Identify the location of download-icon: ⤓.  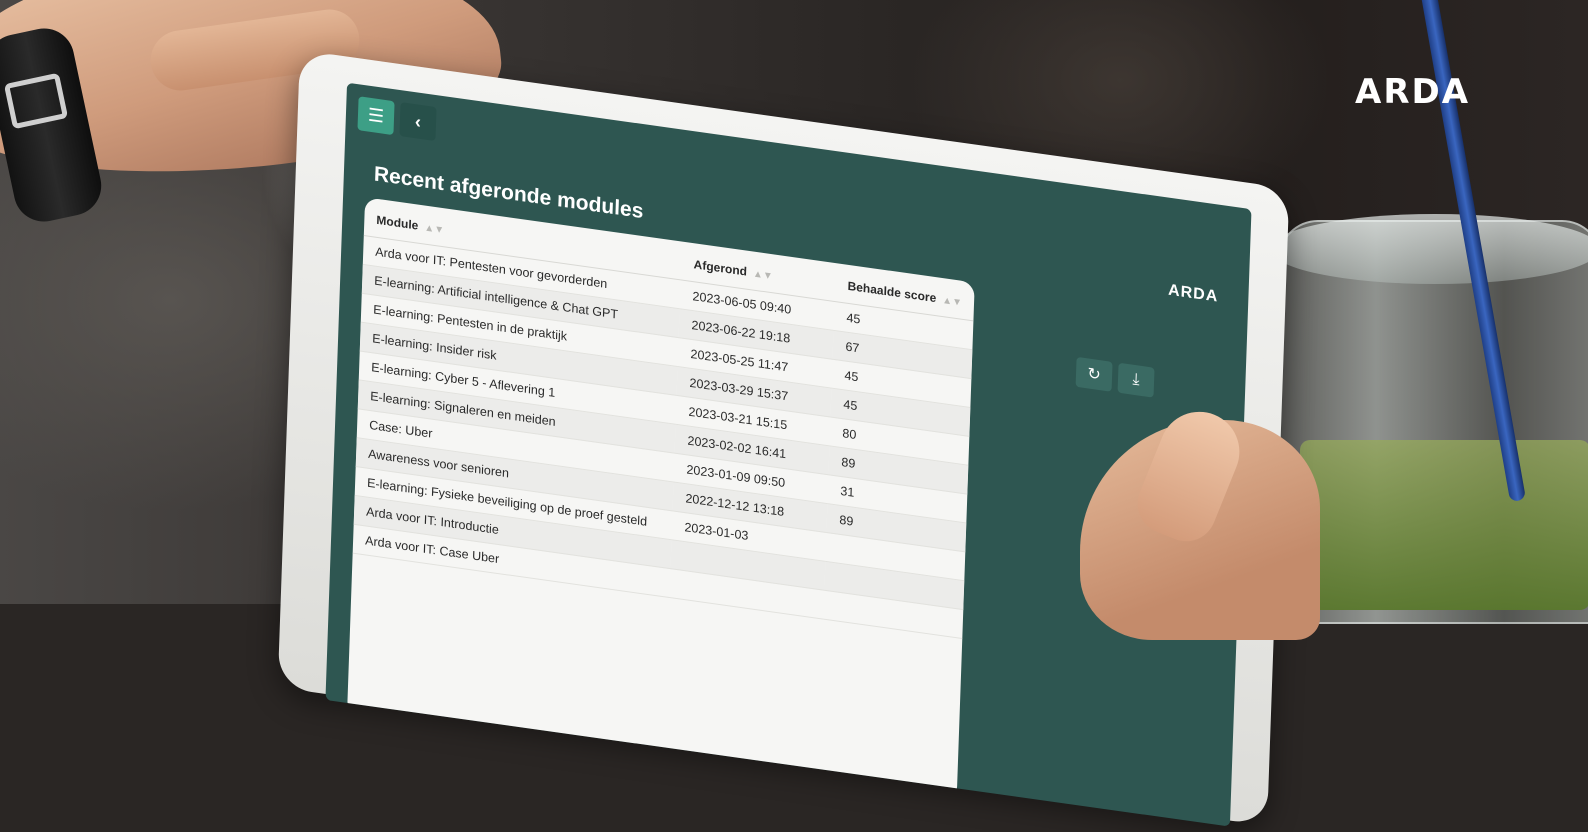
(1136, 379).